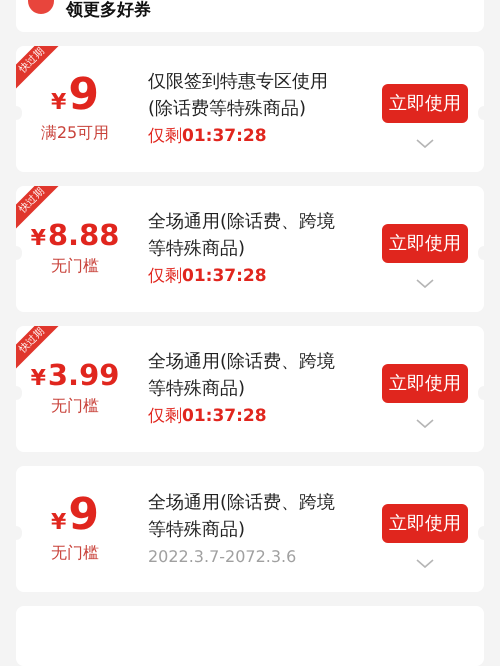  What do you see at coordinates (75, 133) in the screenshot?
I see `coupon-condition: 满25可用` at bounding box center [75, 133].